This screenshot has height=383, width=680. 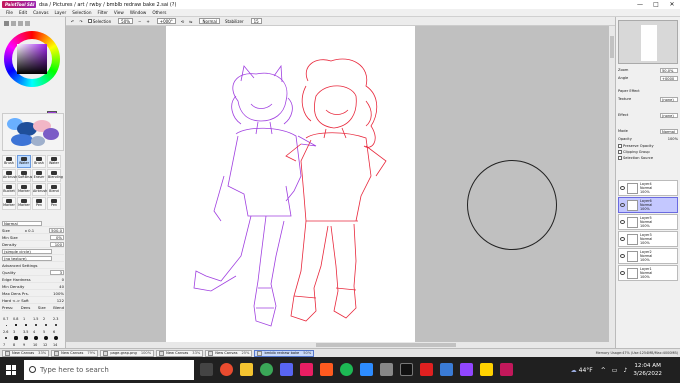 What do you see at coordinates (648, 99) in the screenshot?
I see `paper-texture-row: Texture (none)` at bounding box center [648, 99].